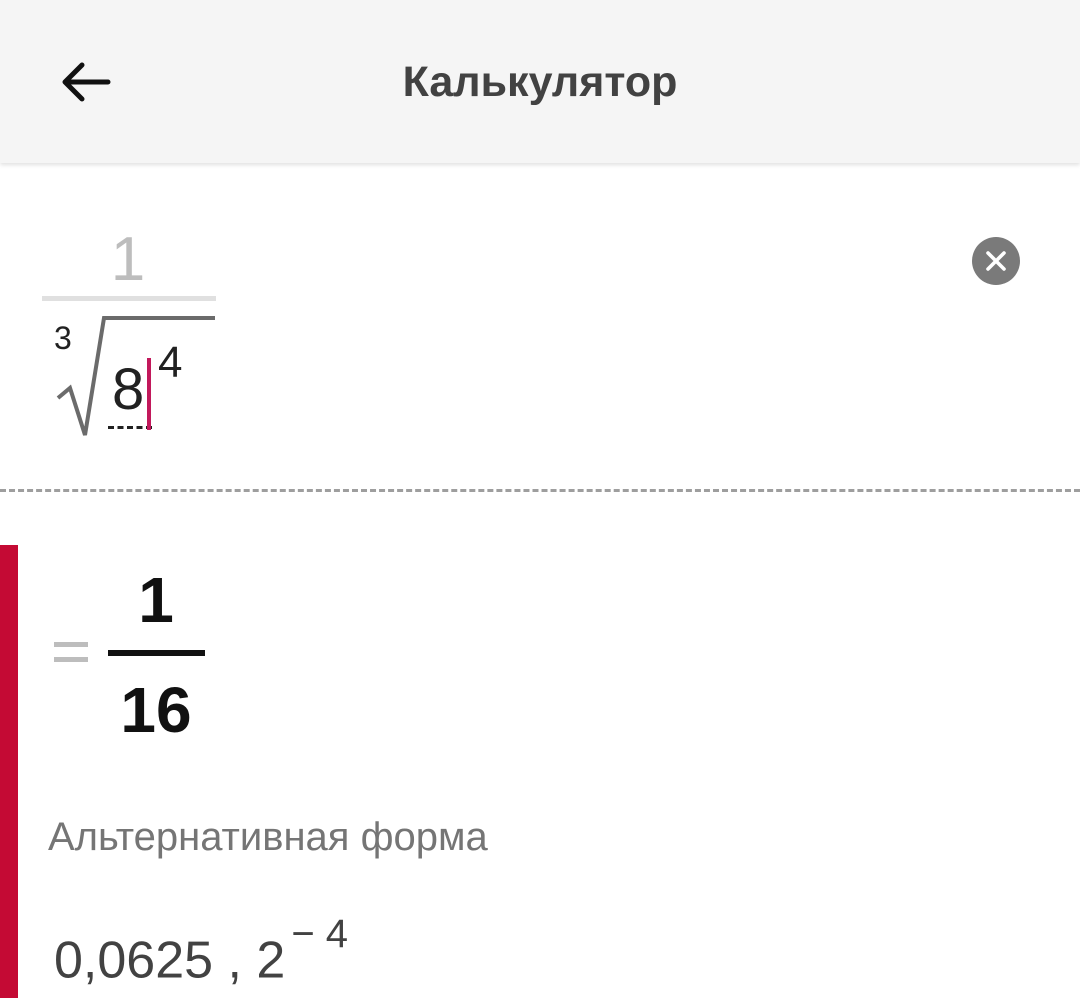  Describe the element at coordinates (170, 362) in the screenshot. I see `expression-exponent: 4` at that location.